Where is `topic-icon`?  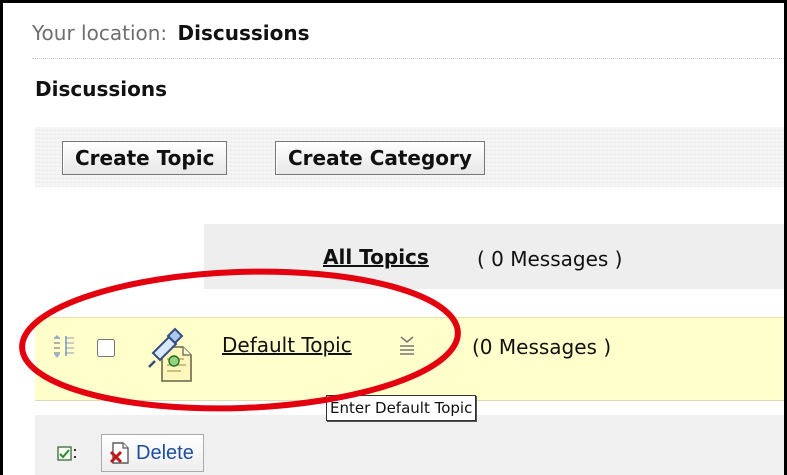
topic-icon is located at coordinates (171, 356).